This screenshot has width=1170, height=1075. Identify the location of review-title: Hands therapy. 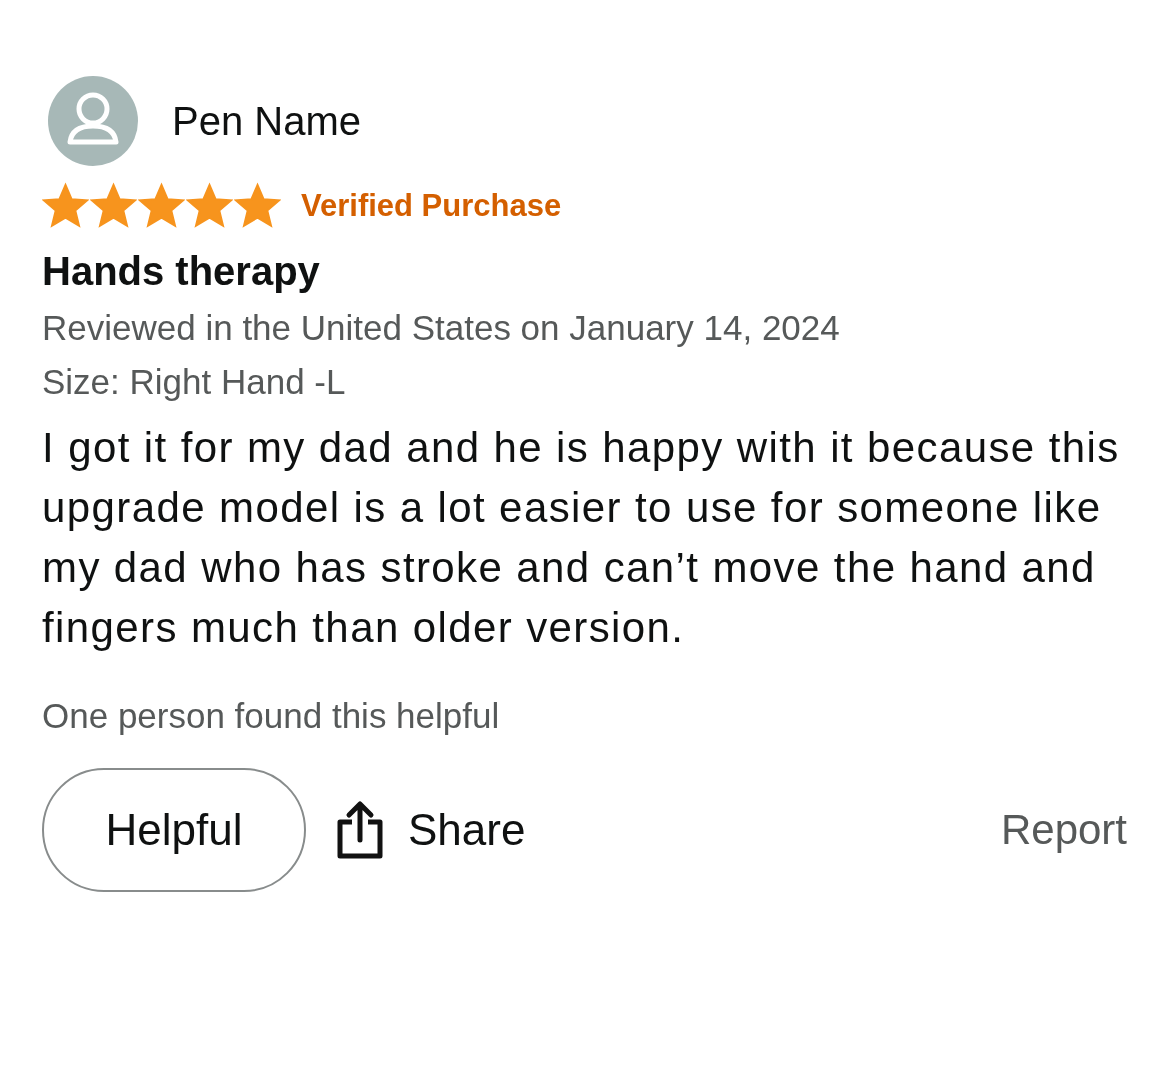
(181, 271).